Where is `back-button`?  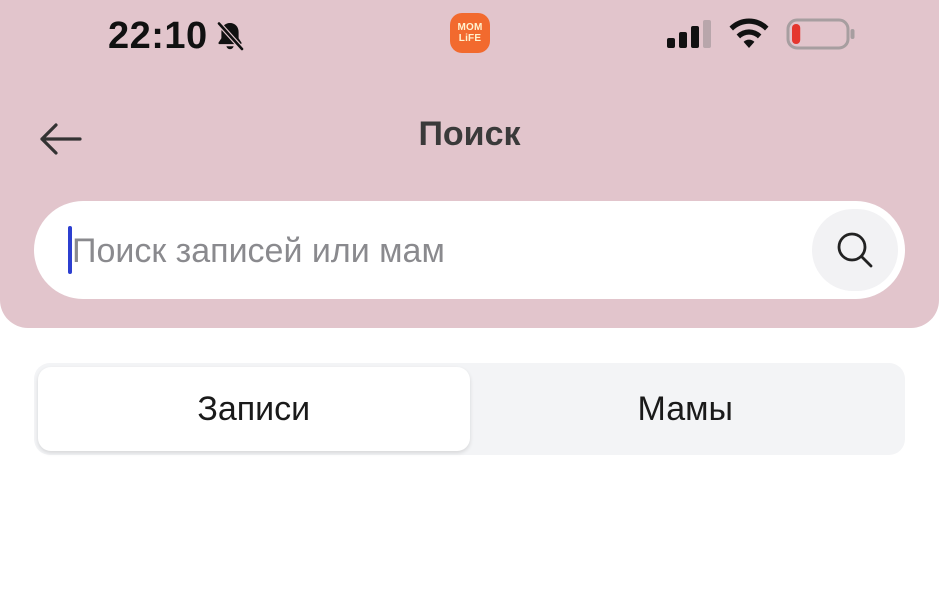 back-button is located at coordinates (60, 139).